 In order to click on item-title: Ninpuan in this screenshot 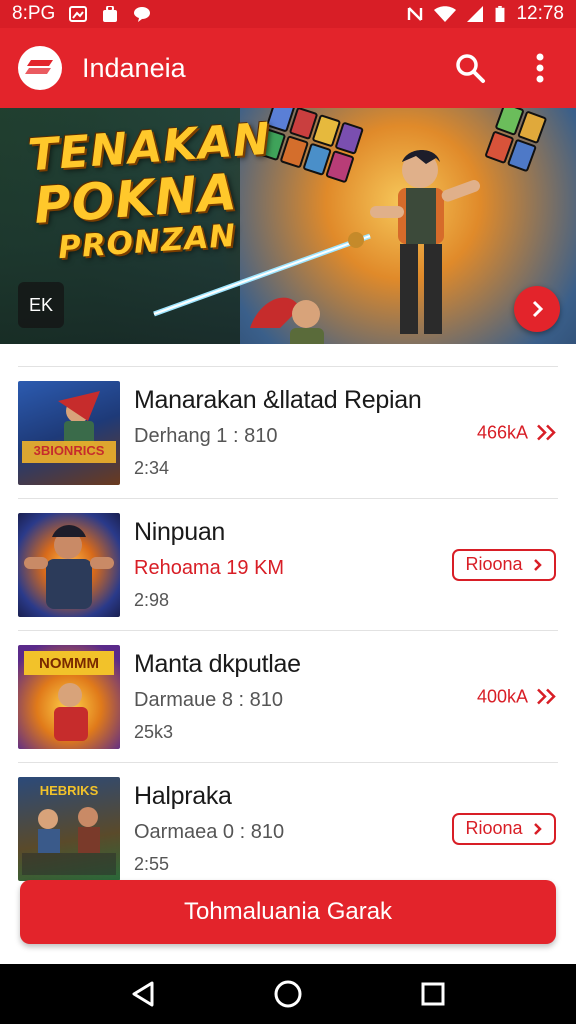, I will do `click(180, 532)`.